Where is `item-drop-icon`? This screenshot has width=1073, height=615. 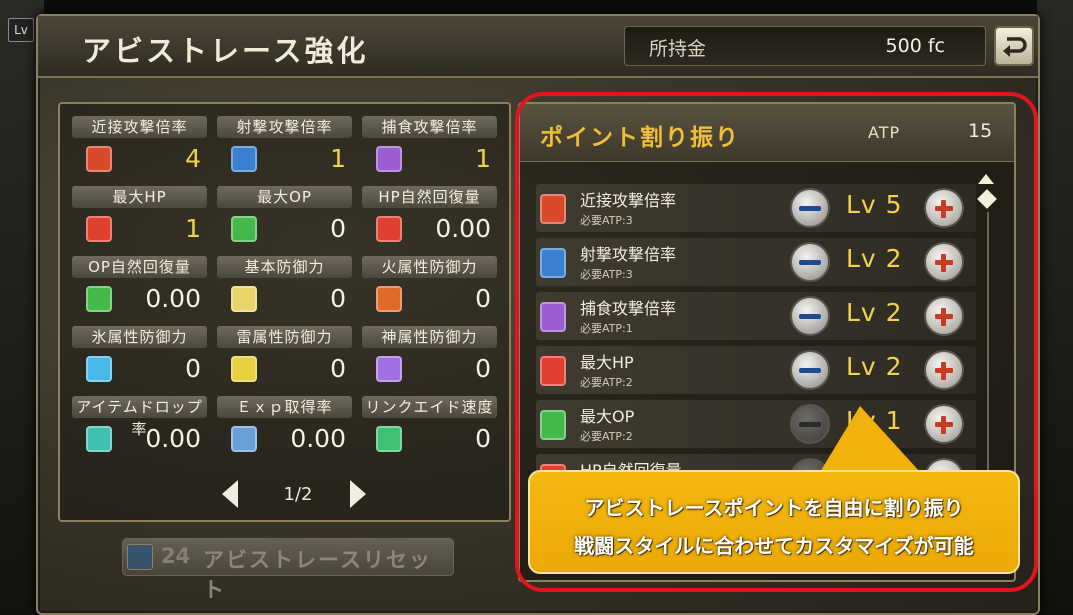
item-drop-icon is located at coordinates (99, 439).